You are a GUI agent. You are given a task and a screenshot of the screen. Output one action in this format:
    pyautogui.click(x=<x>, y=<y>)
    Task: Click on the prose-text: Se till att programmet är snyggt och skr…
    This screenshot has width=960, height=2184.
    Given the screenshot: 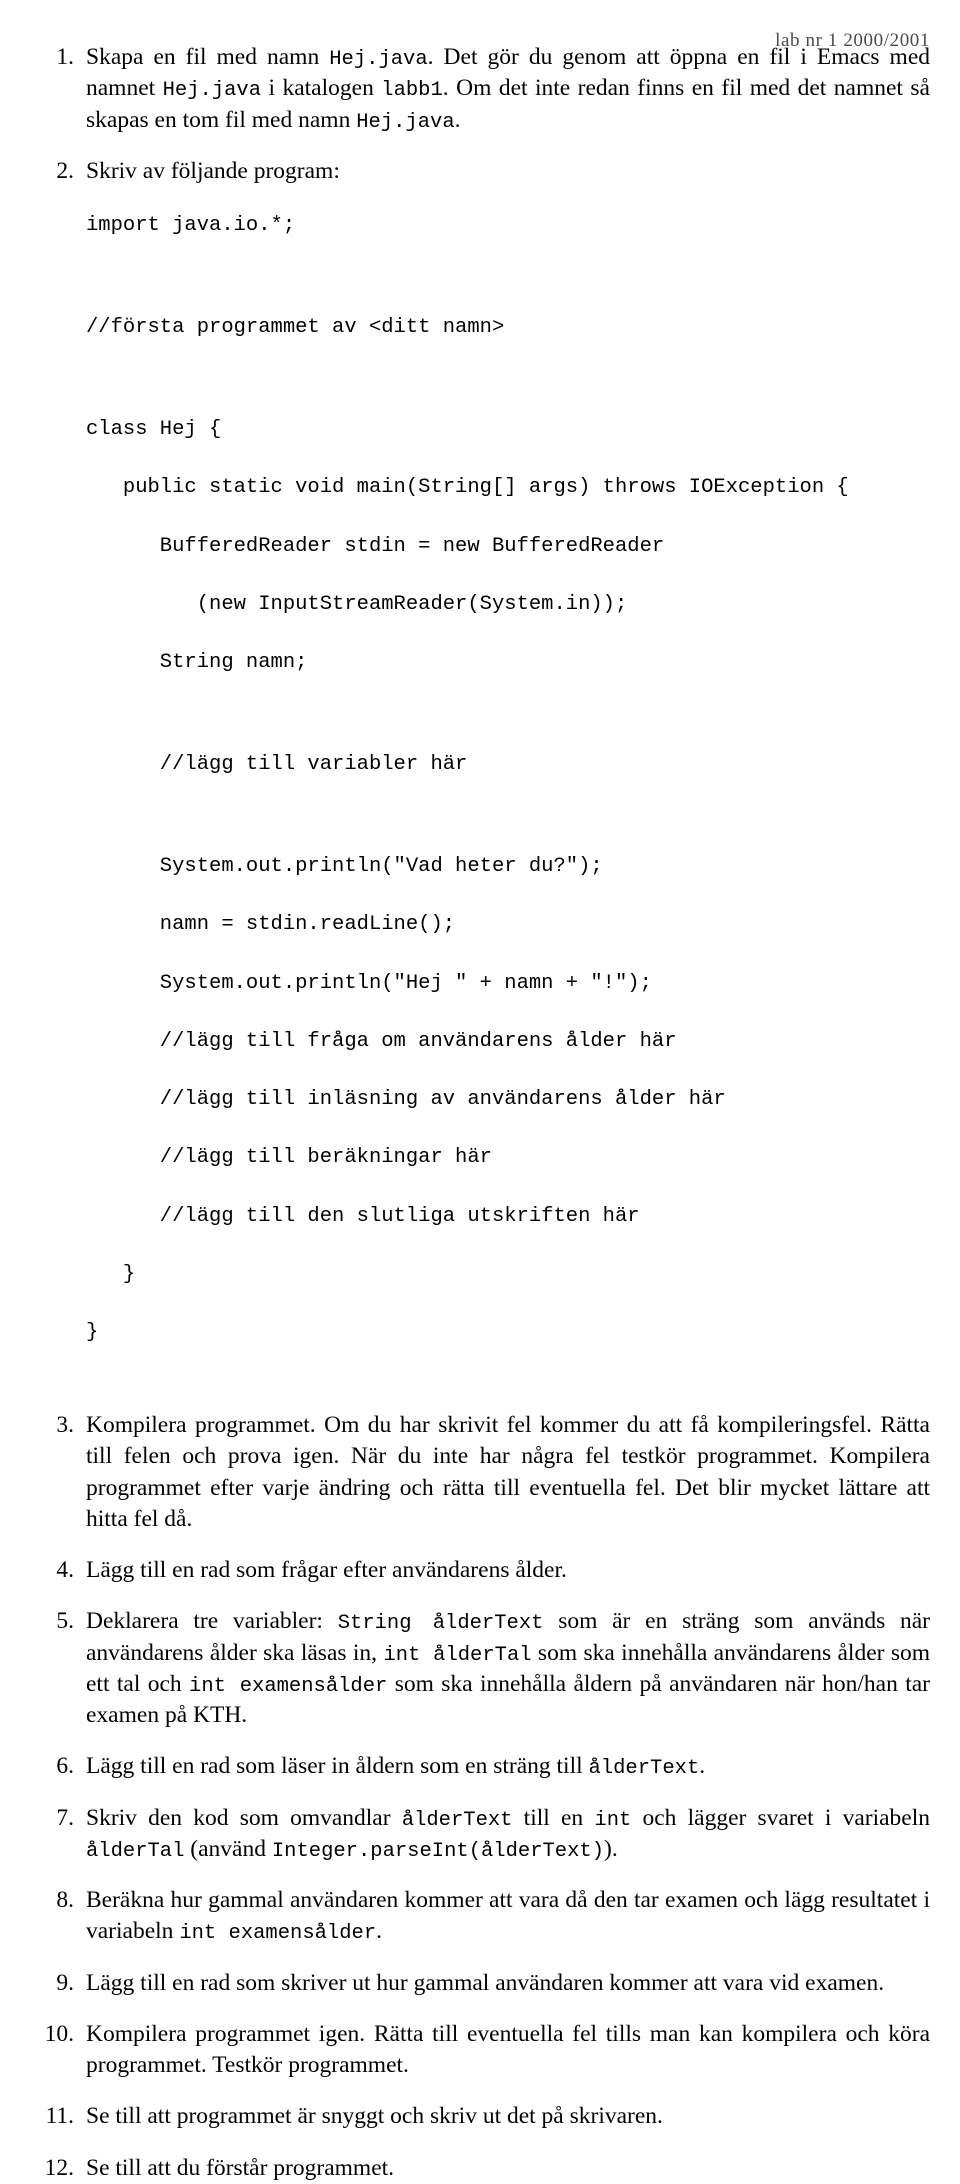 What is the action you would take?
    pyautogui.click(x=374, y=2116)
    